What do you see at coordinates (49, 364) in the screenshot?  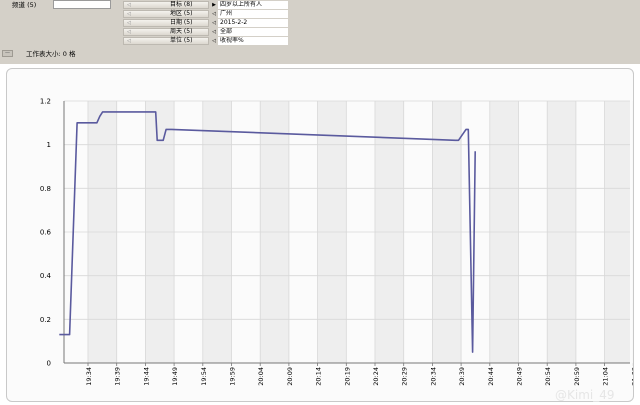 I see `y-tick-label: 0` at bounding box center [49, 364].